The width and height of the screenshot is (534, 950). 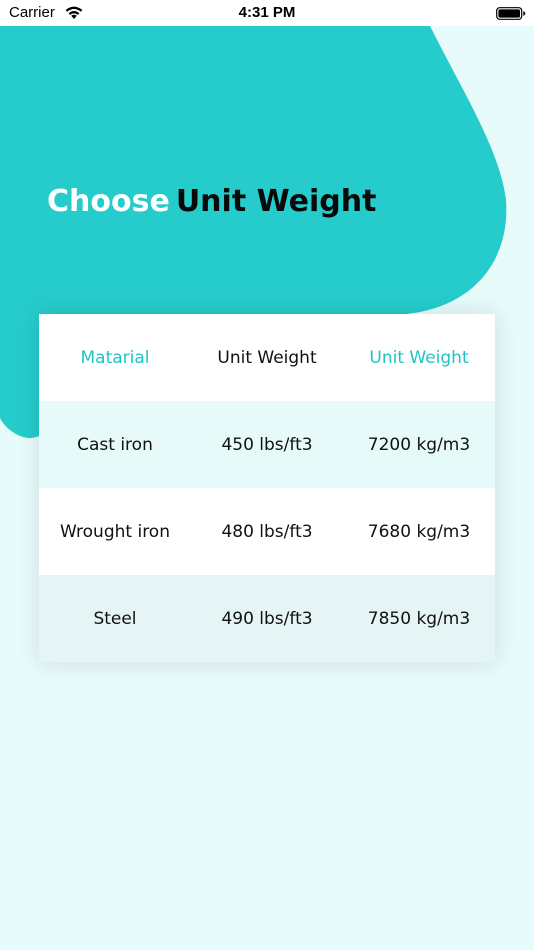 I want to click on metric-weight-cell: 7680 kg/m3, so click(x=419, y=531).